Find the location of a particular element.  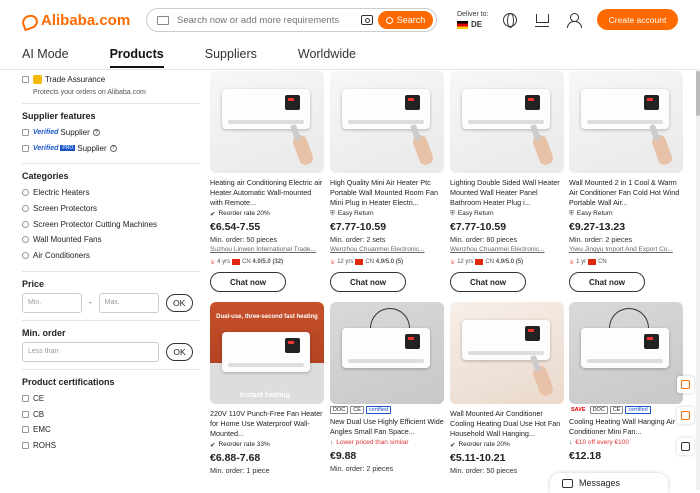

category-item: Wall Mounted Fans is located at coordinates (111, 240).